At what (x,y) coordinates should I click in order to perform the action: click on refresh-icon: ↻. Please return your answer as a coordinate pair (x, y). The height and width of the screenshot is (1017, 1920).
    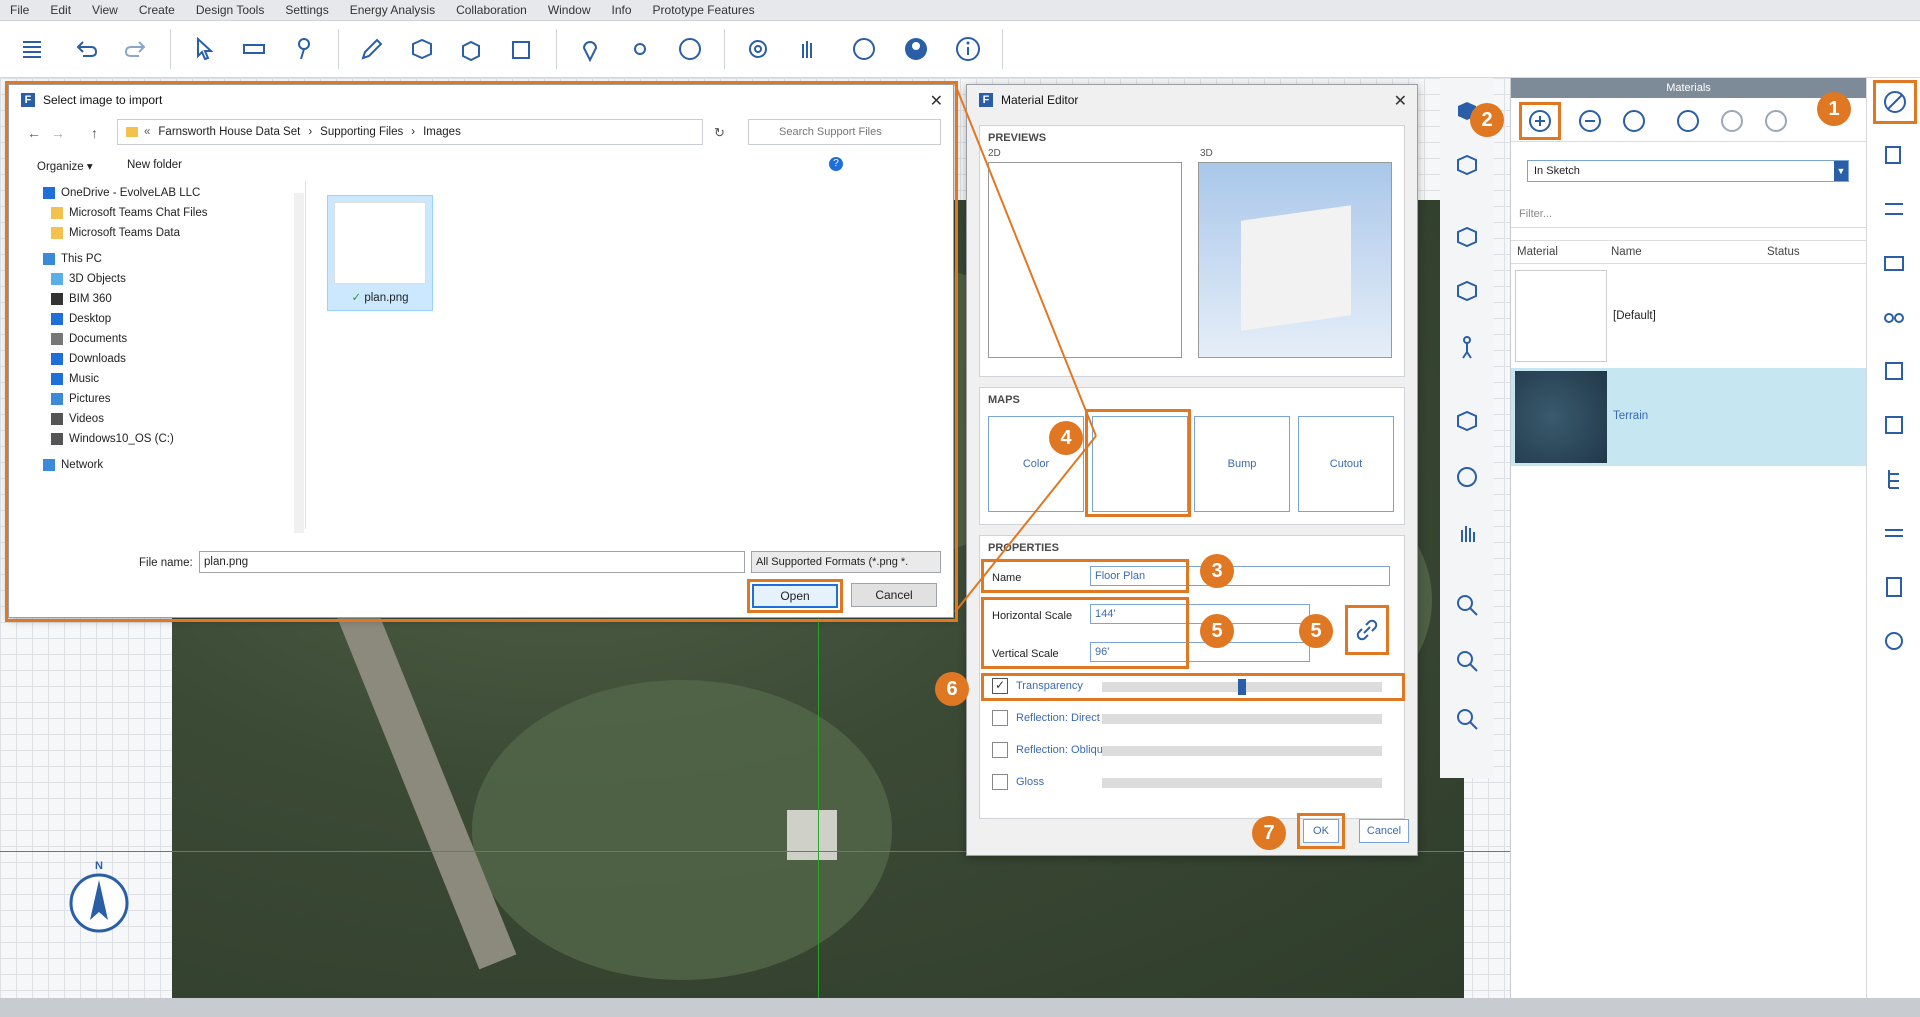
    Looking at the image, I should click on (719, 133).